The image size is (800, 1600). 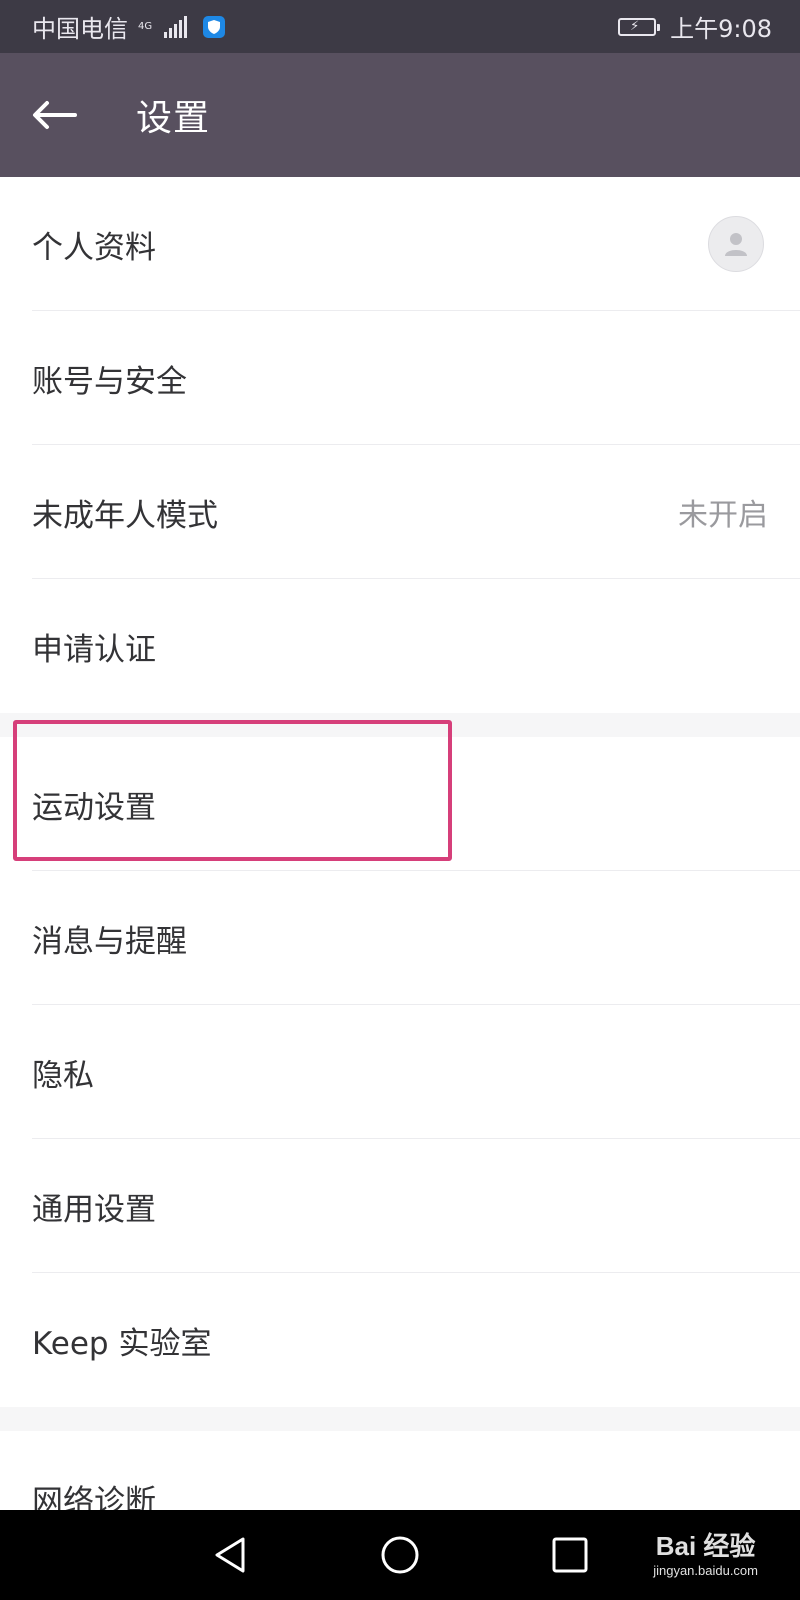 I want to click on nav-recents-button, so click(x=570, y=1555).